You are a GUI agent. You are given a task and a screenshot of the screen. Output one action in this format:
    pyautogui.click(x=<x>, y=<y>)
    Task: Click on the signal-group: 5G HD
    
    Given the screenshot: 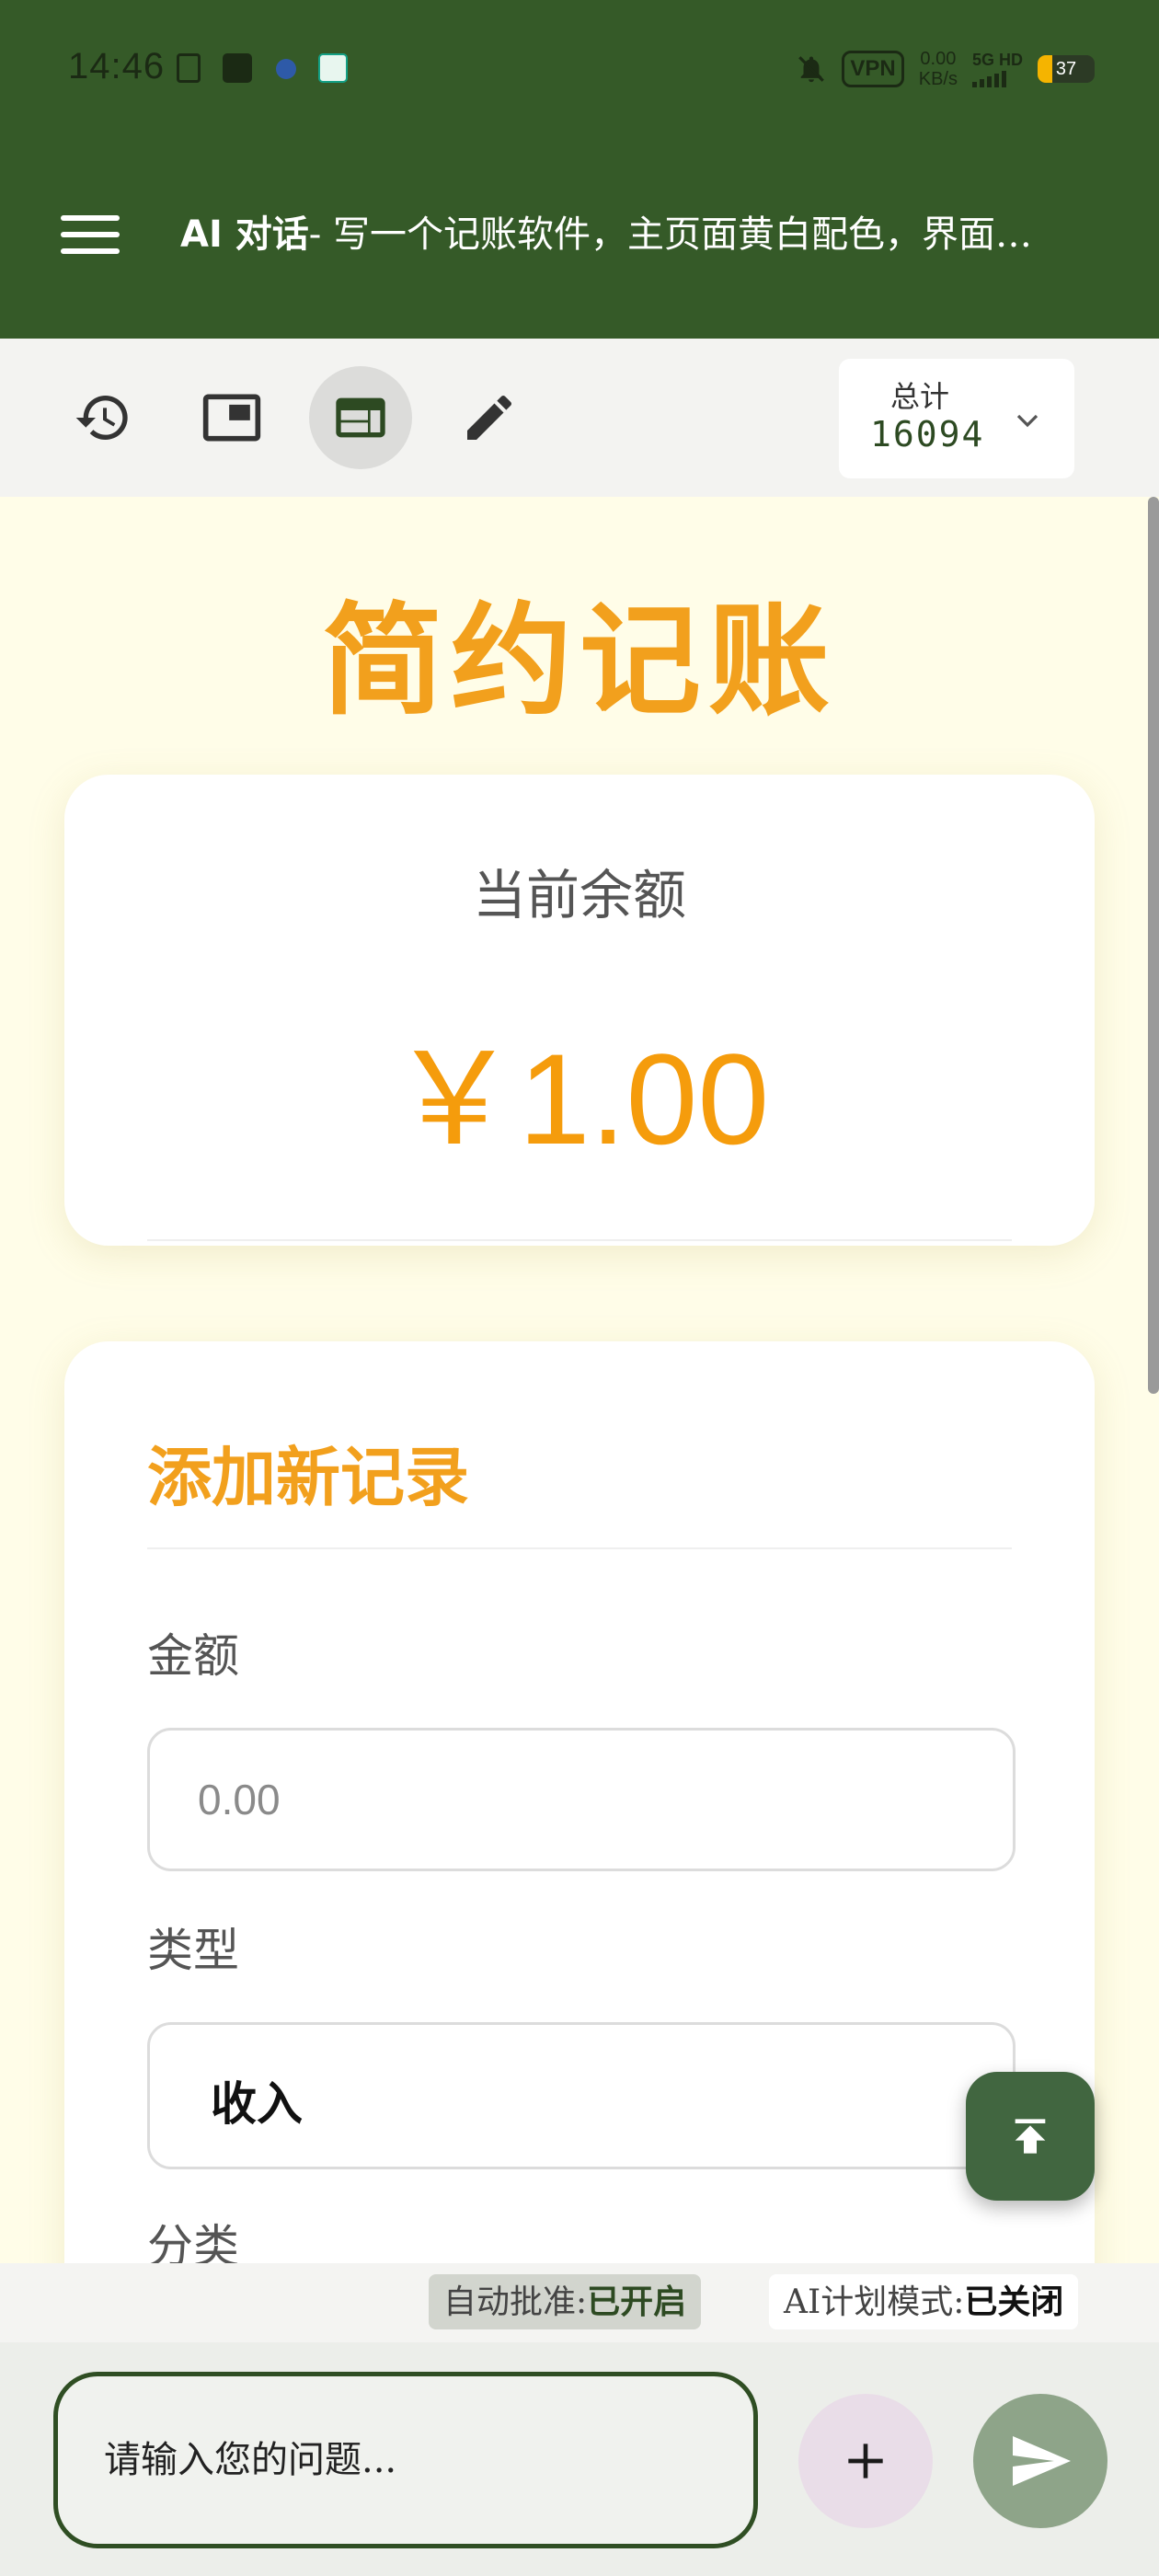 What is the action you would take?
    pyautogui.click(x=997, y=69)
    